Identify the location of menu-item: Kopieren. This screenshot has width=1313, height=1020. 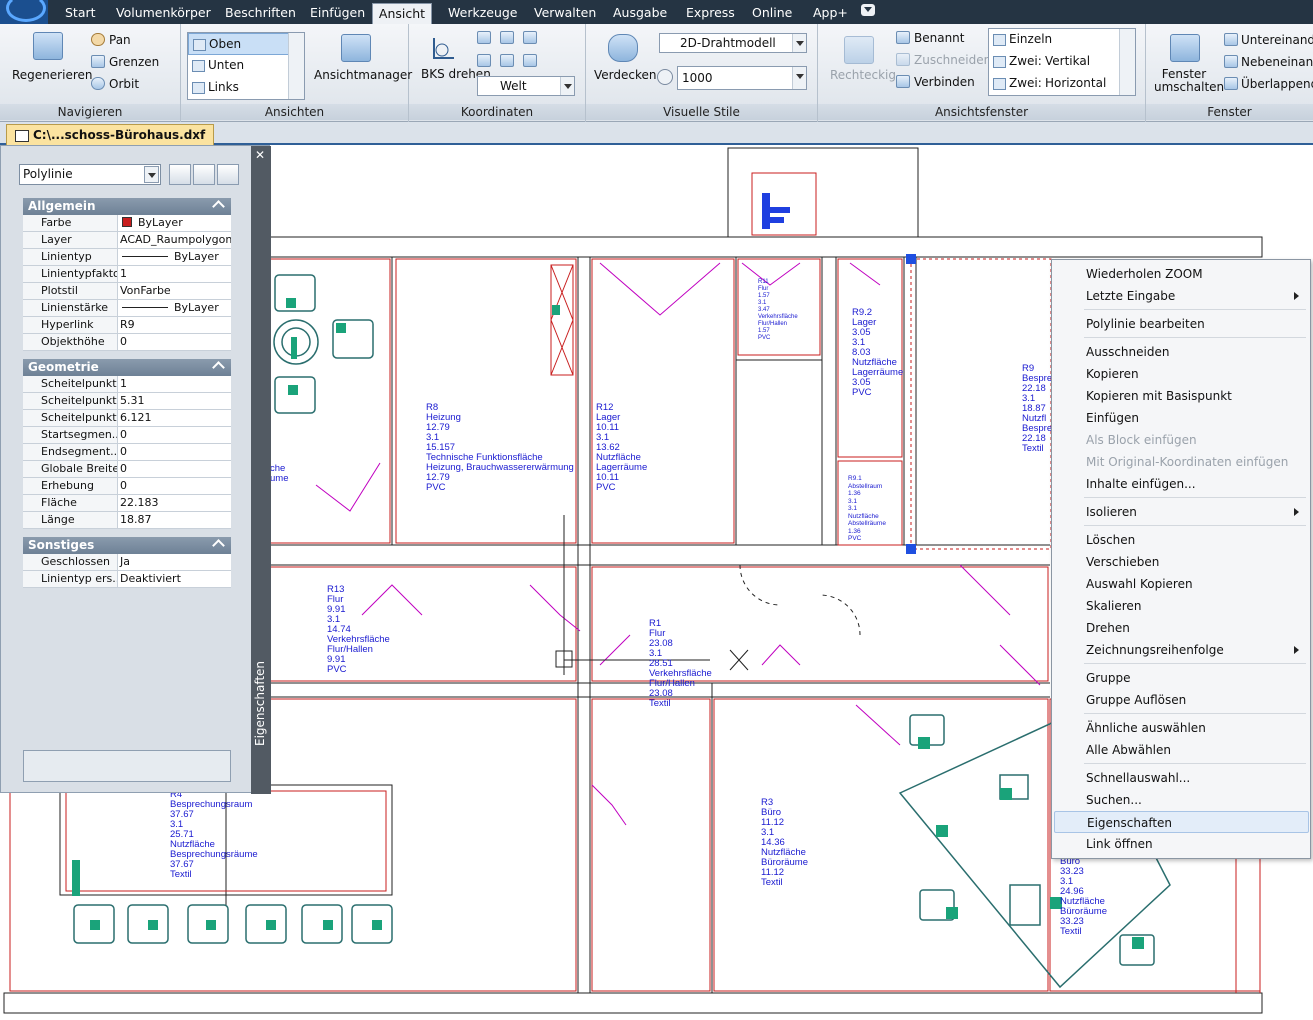
(1181, 374).